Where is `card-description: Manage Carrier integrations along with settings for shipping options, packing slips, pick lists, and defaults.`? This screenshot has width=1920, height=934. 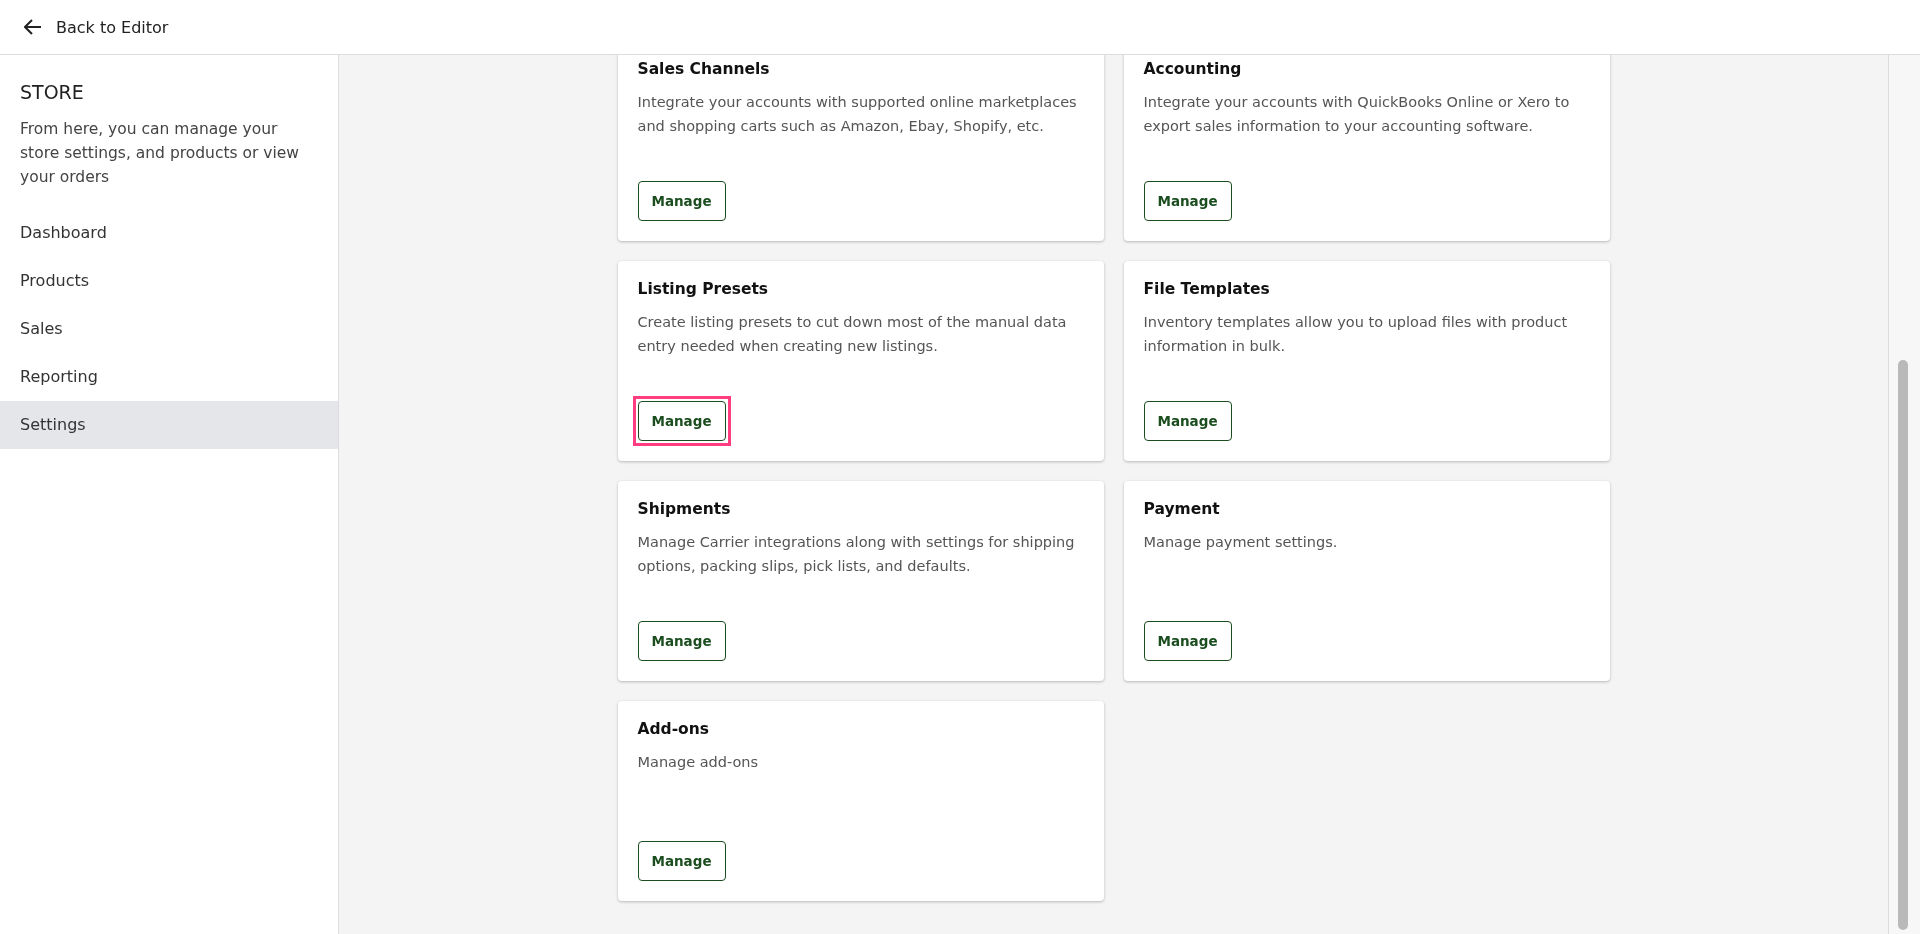 card-description: Manage Carrier integrations along with settings for shipping options, packing slips, pick lists, and defaults. is located at coordinates (856, 554).